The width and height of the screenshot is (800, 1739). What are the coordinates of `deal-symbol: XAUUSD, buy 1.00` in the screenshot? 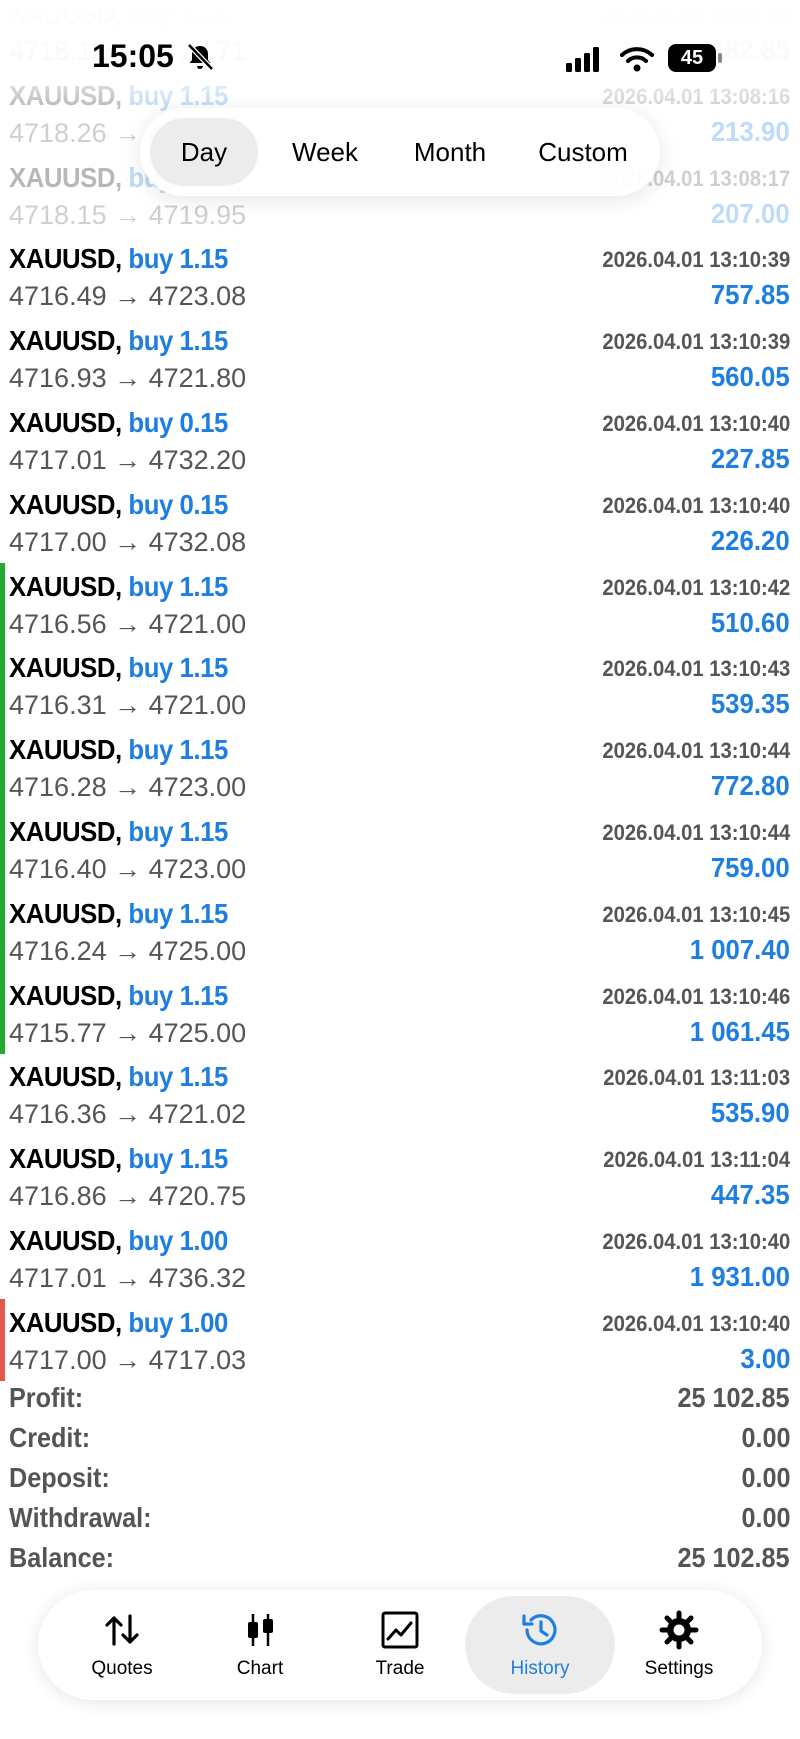 It's located at (118, 1240).